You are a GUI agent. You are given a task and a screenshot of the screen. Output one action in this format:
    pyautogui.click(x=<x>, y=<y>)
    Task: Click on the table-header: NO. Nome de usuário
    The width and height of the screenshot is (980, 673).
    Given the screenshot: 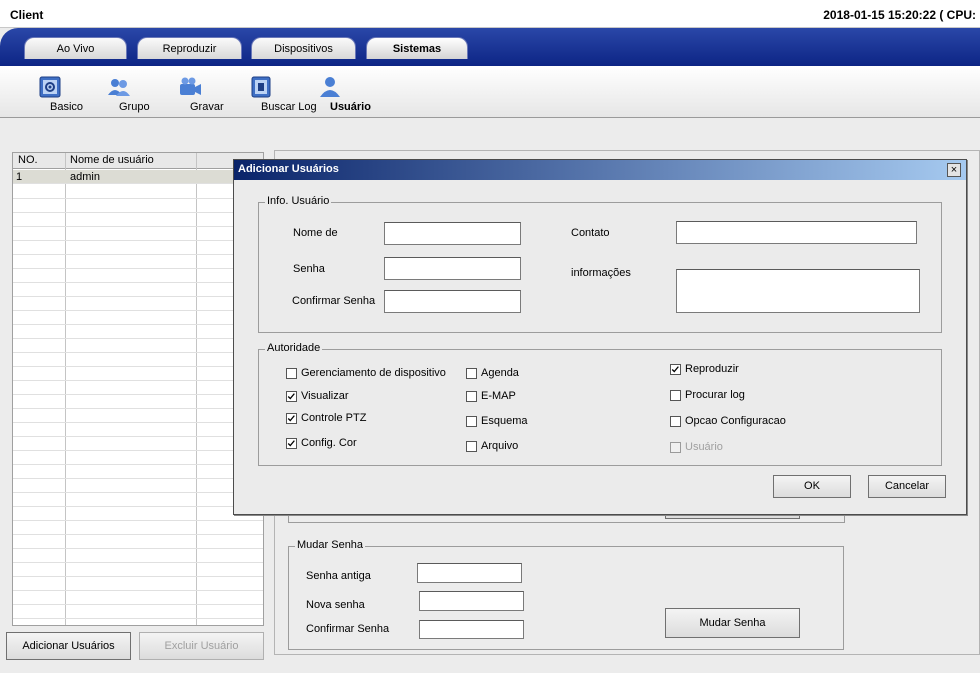 What is the action you would take?
    pyautogui.click(x=138, y=161)
    